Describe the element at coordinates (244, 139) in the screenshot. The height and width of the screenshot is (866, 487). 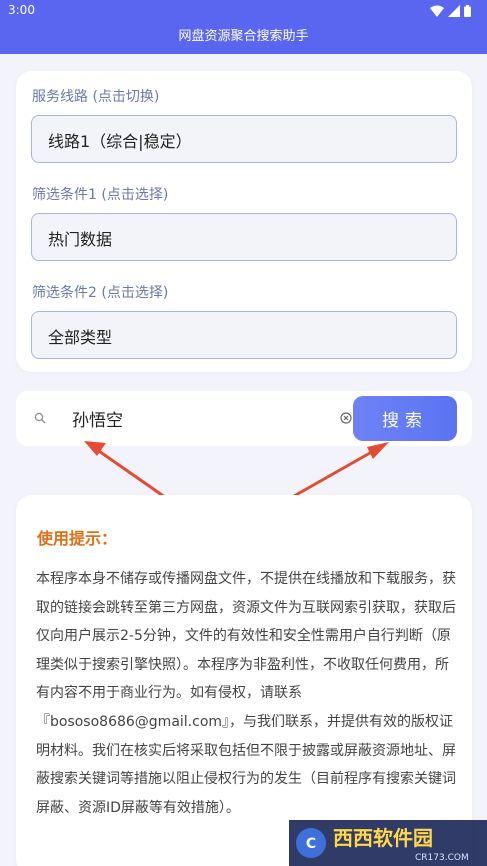
I see `route-selector: 线路1（综合|稳定）` at that location.